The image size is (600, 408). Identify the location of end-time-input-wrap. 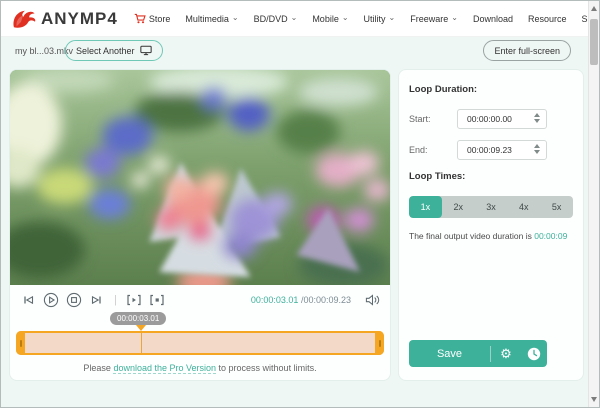
(502, 150).